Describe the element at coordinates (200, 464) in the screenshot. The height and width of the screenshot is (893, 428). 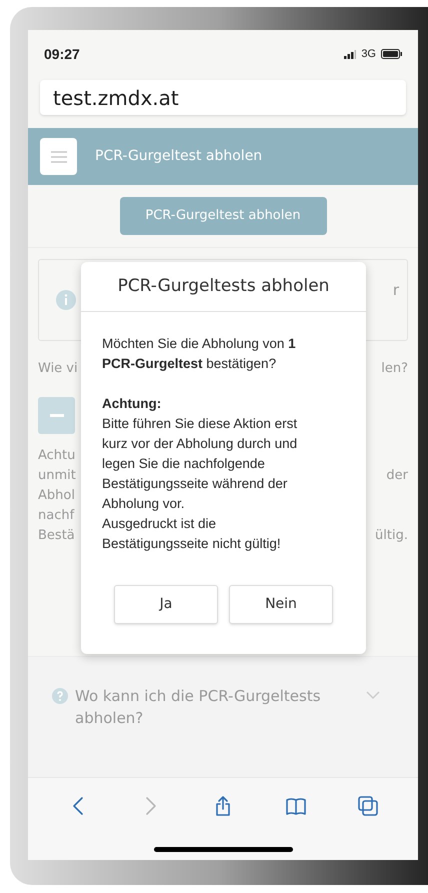
I see `warning-text: Bitte führen Sie diese Aktion erst kurz vor der Abholung durch und legen Sie die nachfolgende Bestätigungsseite während der Abholung vor.` at that location.